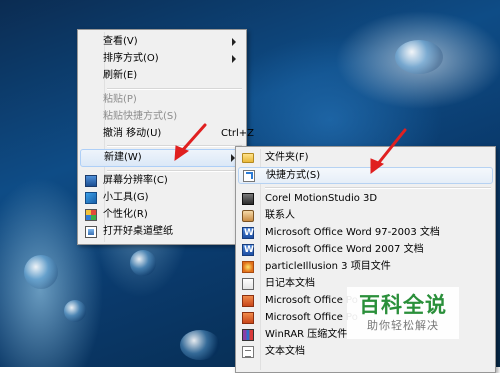 This screenshot has height=373, width=500. I want to click on submenu-item-word-2007: Microsoft Office Word 2007 文档, so click(365, 250).